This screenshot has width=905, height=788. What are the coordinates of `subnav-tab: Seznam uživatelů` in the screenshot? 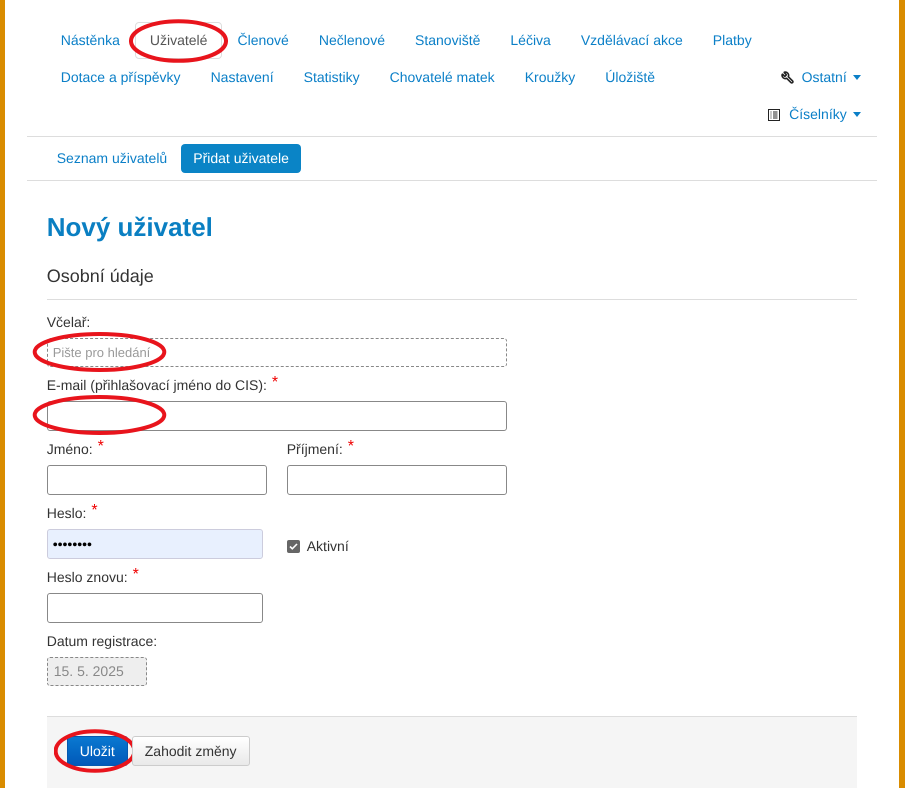 It's located at (112, 158).